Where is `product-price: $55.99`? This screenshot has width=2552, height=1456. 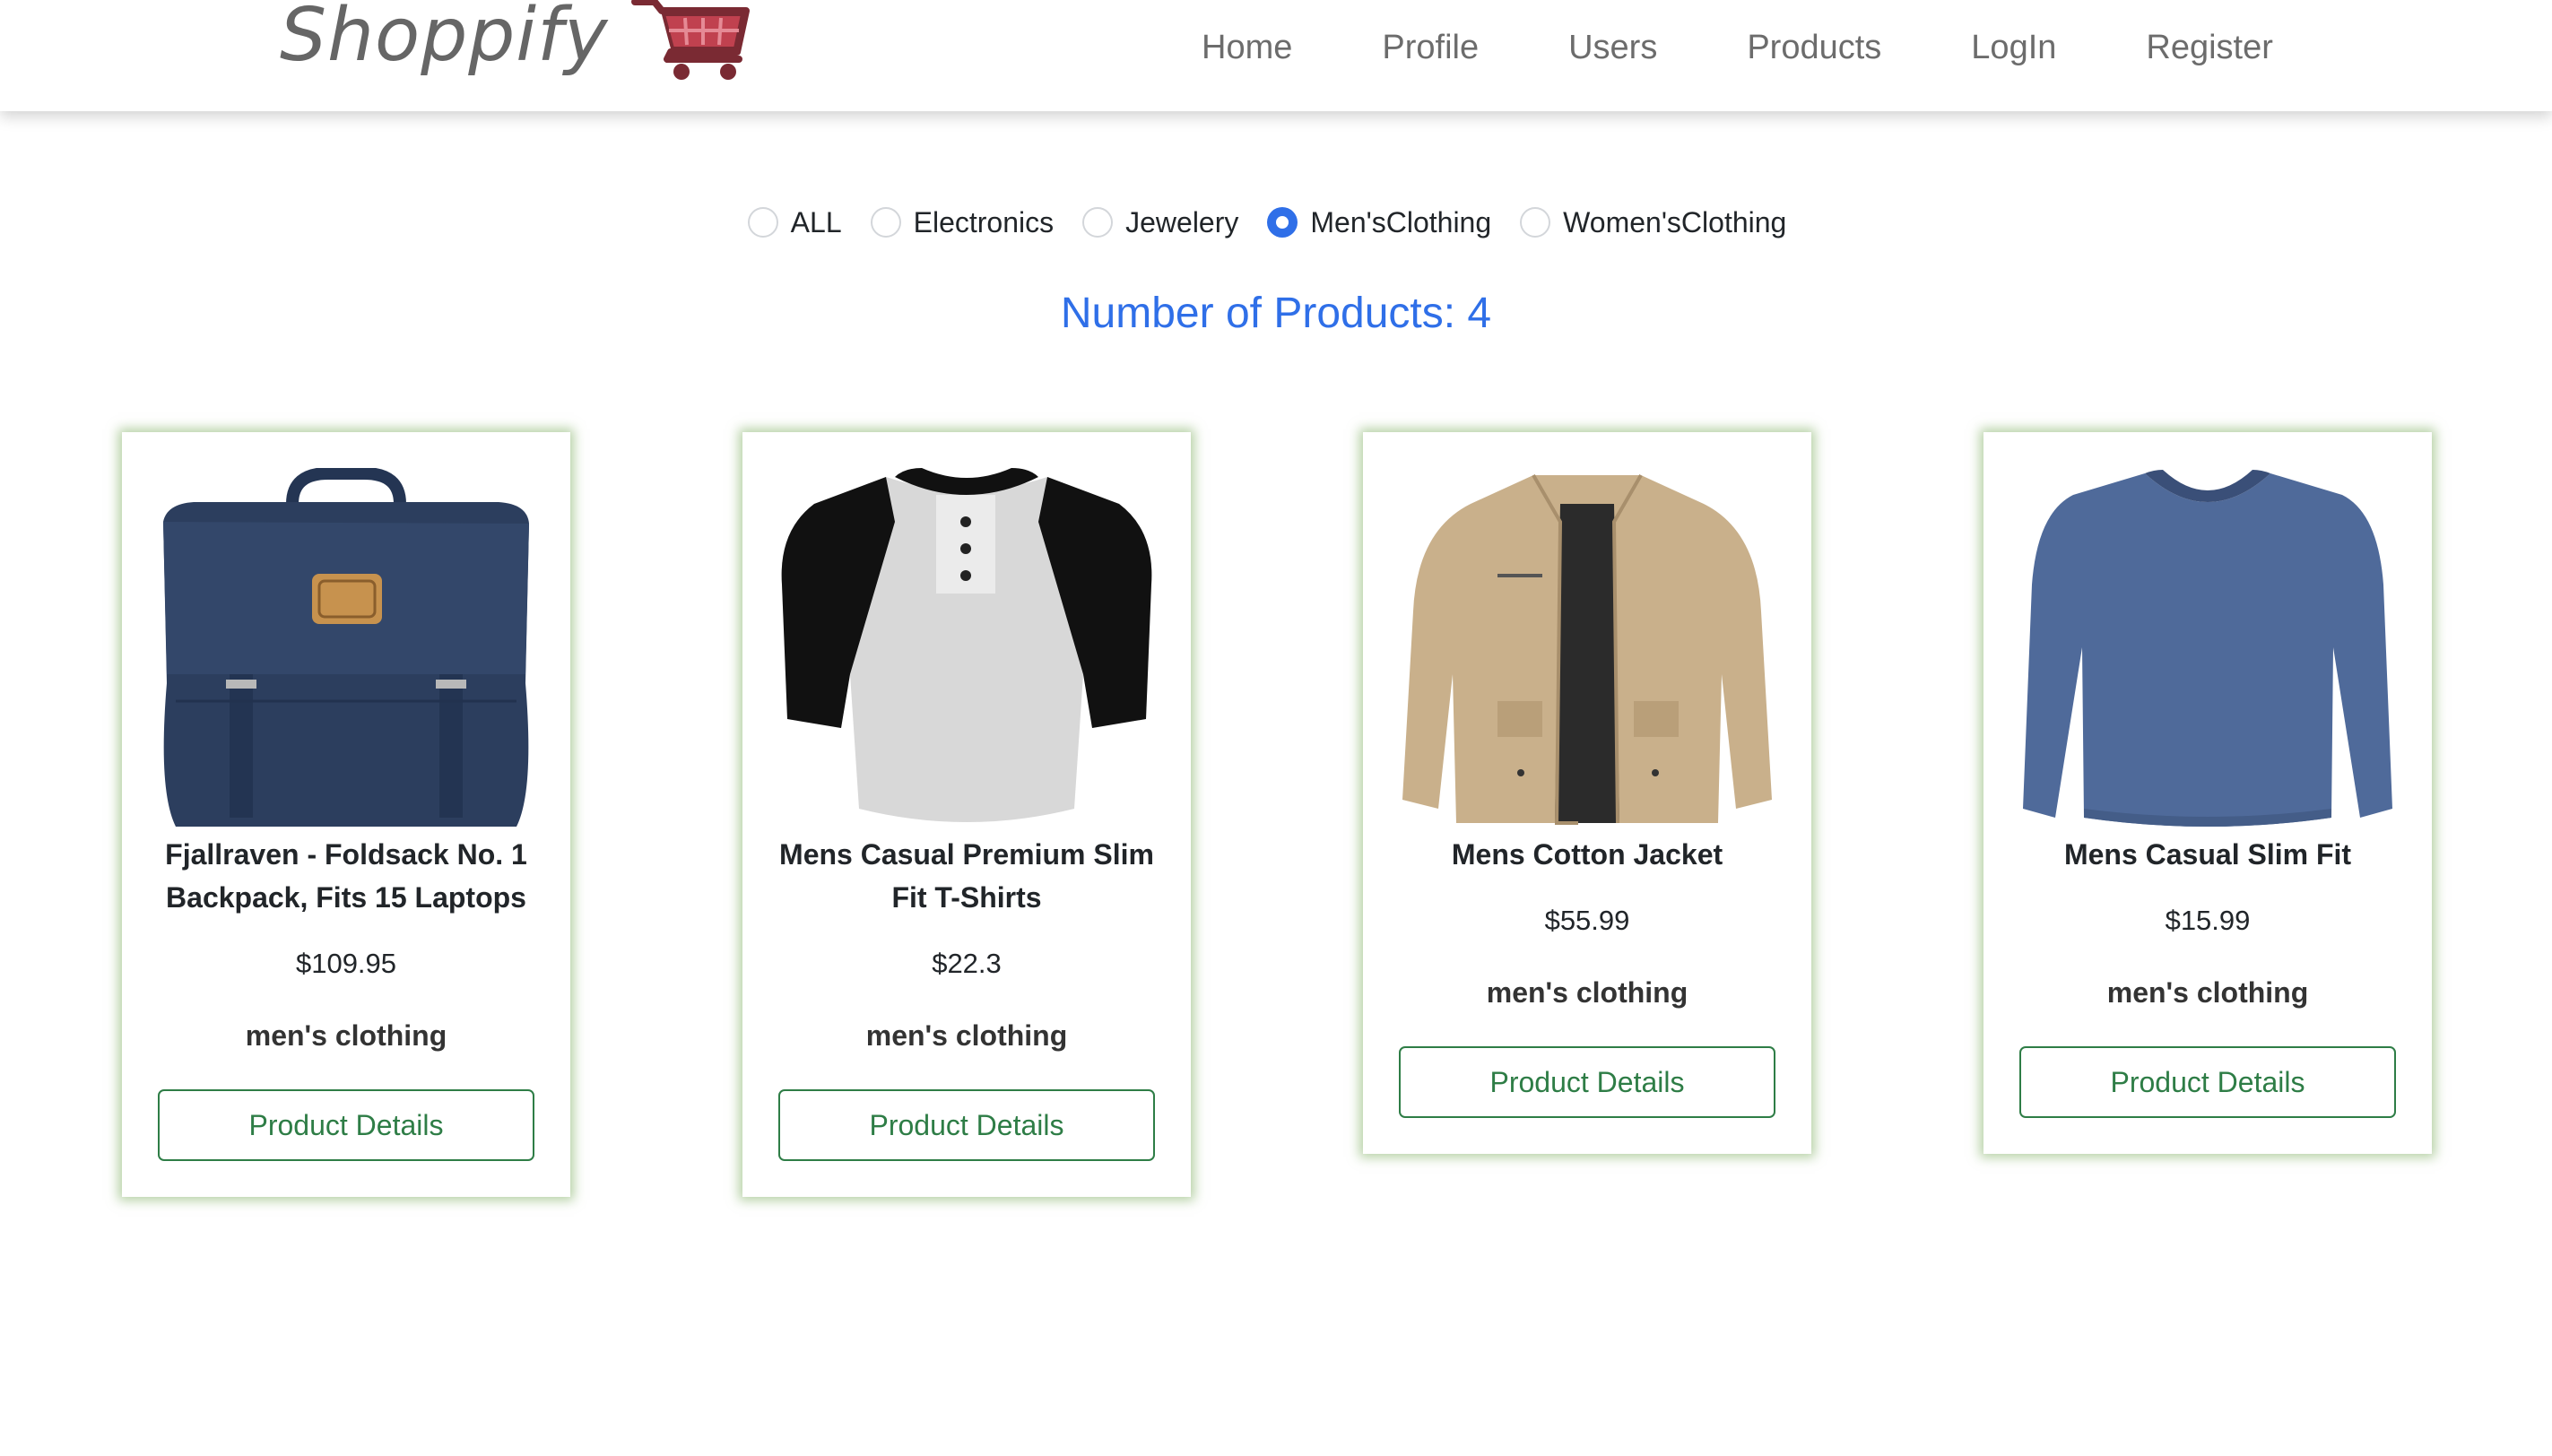 product-price: $55.99 is located at coordinates (1587, 921).